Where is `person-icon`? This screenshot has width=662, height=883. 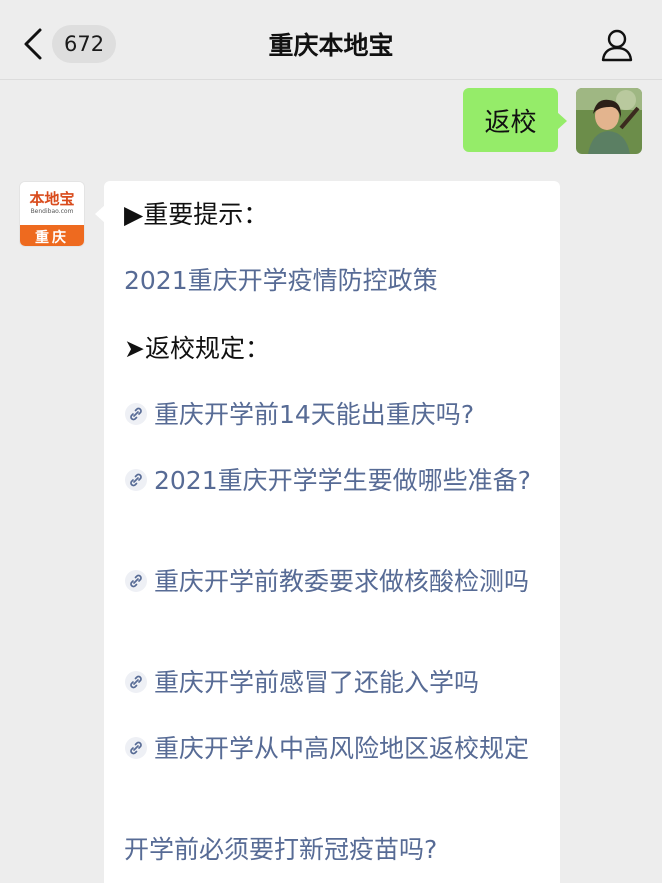 person-icon is located at coordinates (617, 45).